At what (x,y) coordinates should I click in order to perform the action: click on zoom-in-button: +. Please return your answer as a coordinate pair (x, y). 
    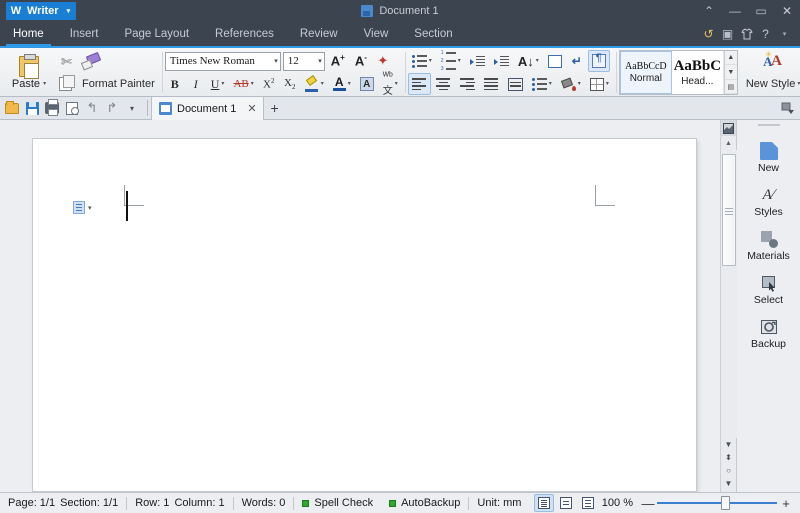
    Looking at the image, I should click on (786, 503).